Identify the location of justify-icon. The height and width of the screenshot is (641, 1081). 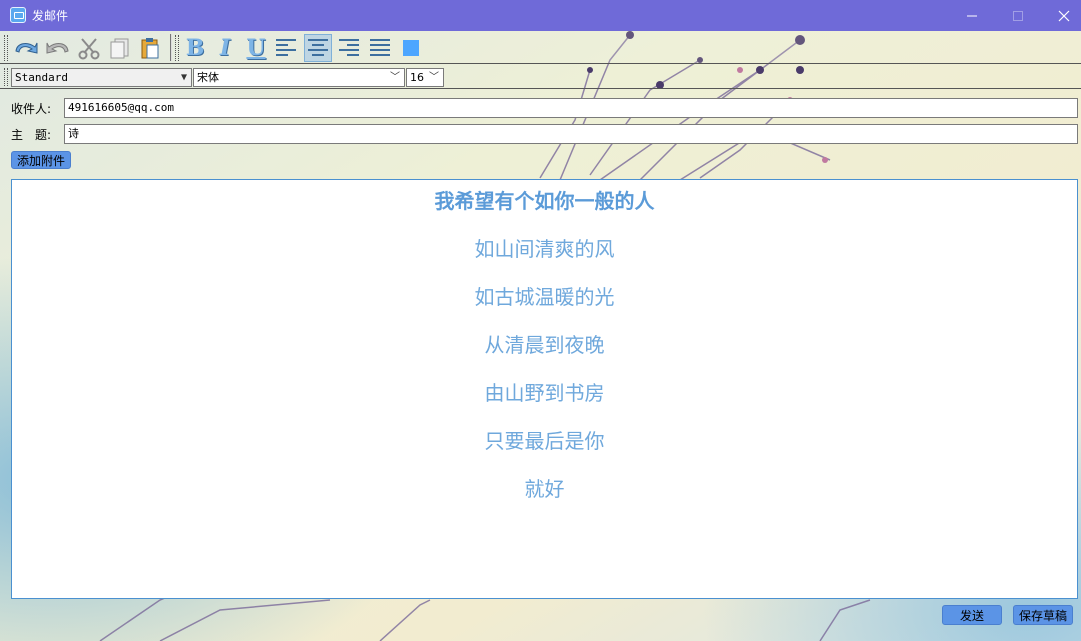
(380, 47).